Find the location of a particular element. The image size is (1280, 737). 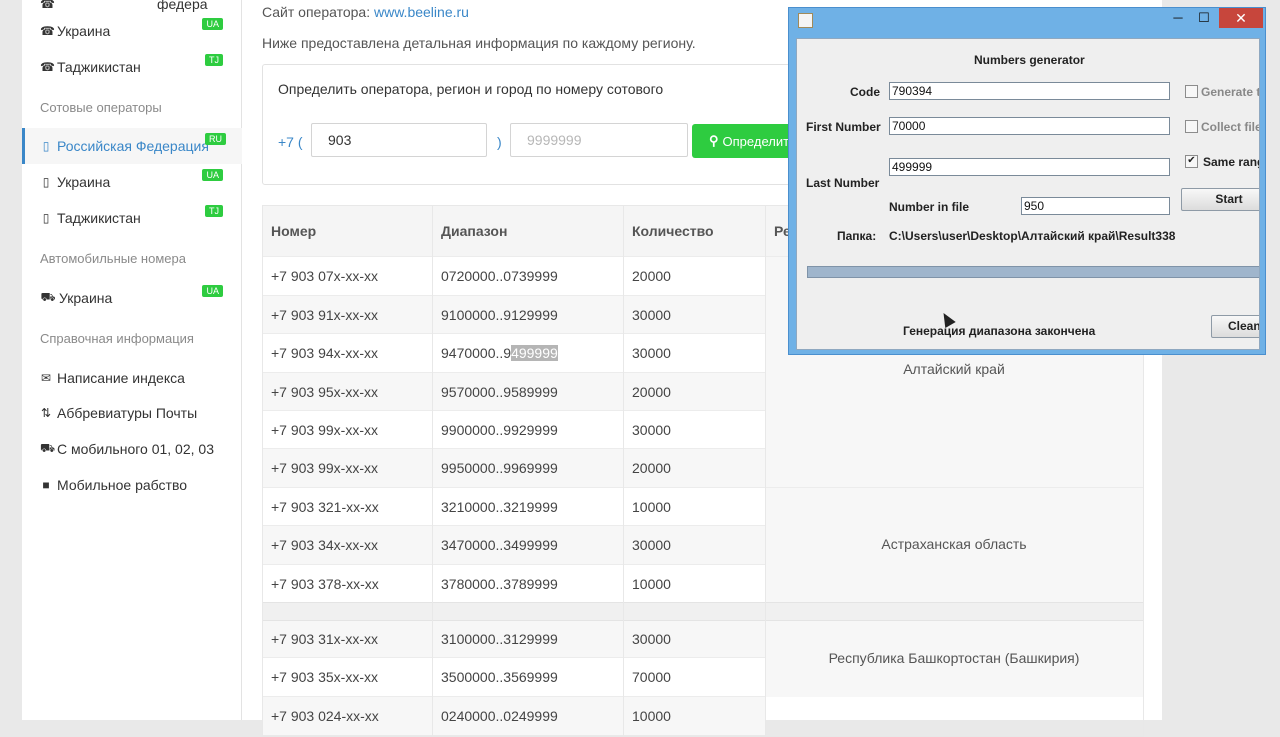

status-text: Генерация диапазона закончена is located at coordinates (999, 331).